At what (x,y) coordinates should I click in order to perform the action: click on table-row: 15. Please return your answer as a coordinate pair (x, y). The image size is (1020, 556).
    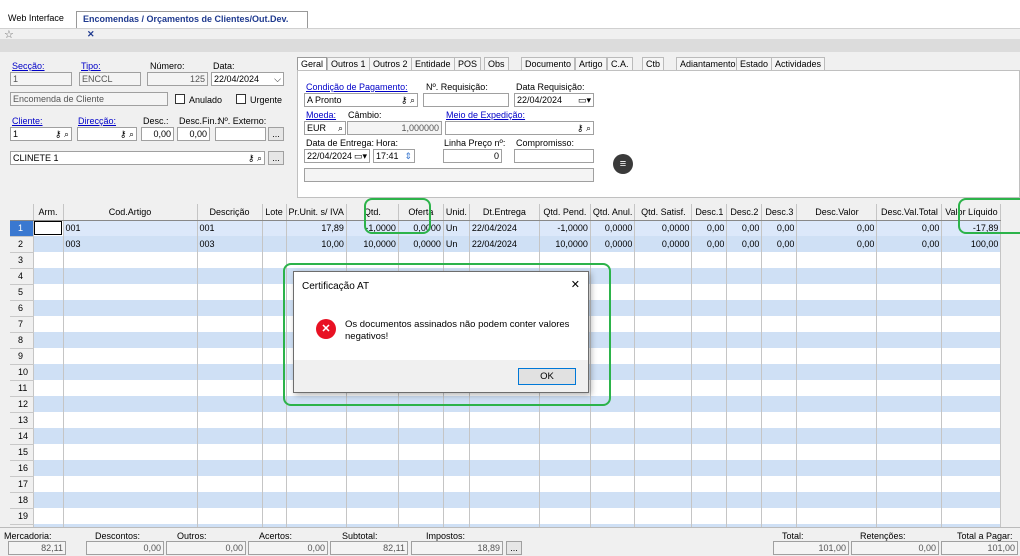
    Looking at the image, I should click on (506, 452).